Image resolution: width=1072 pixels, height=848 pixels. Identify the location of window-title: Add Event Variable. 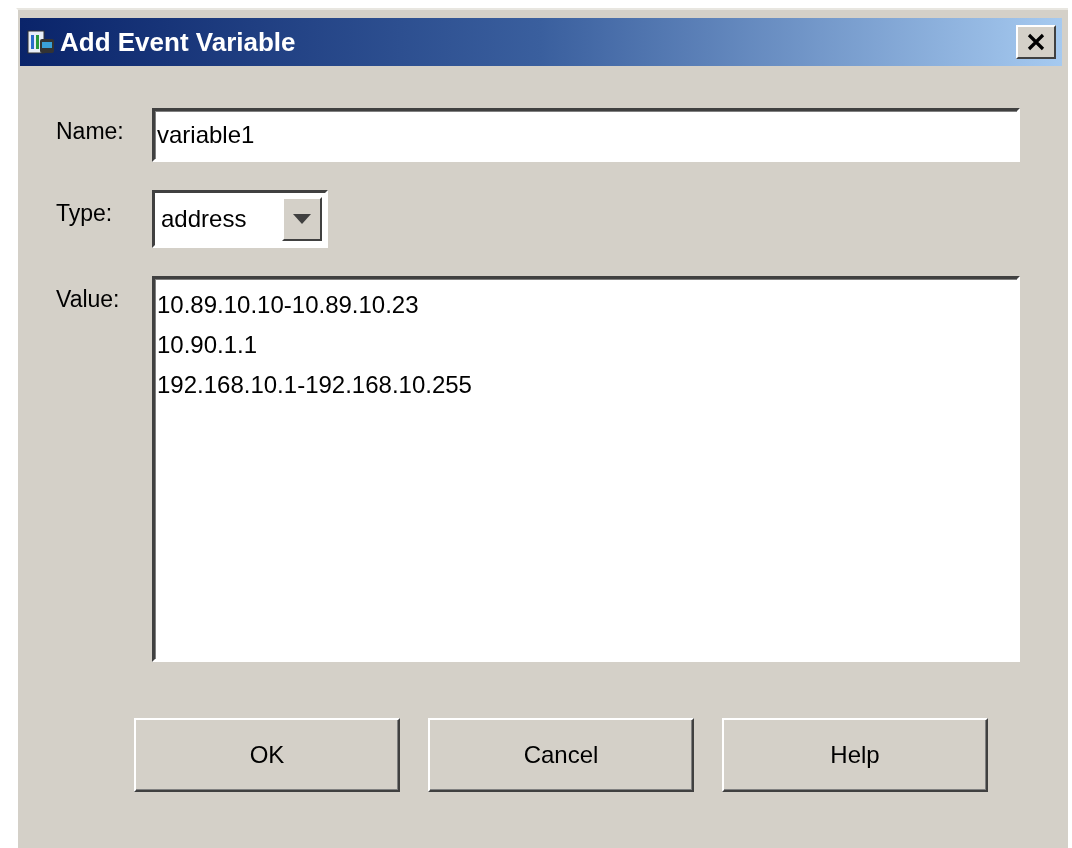
(178, 42).